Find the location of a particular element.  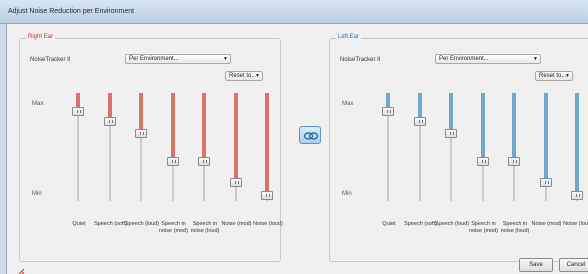

left-ear-legend: Left Ear is located at coordinates (349, 37).